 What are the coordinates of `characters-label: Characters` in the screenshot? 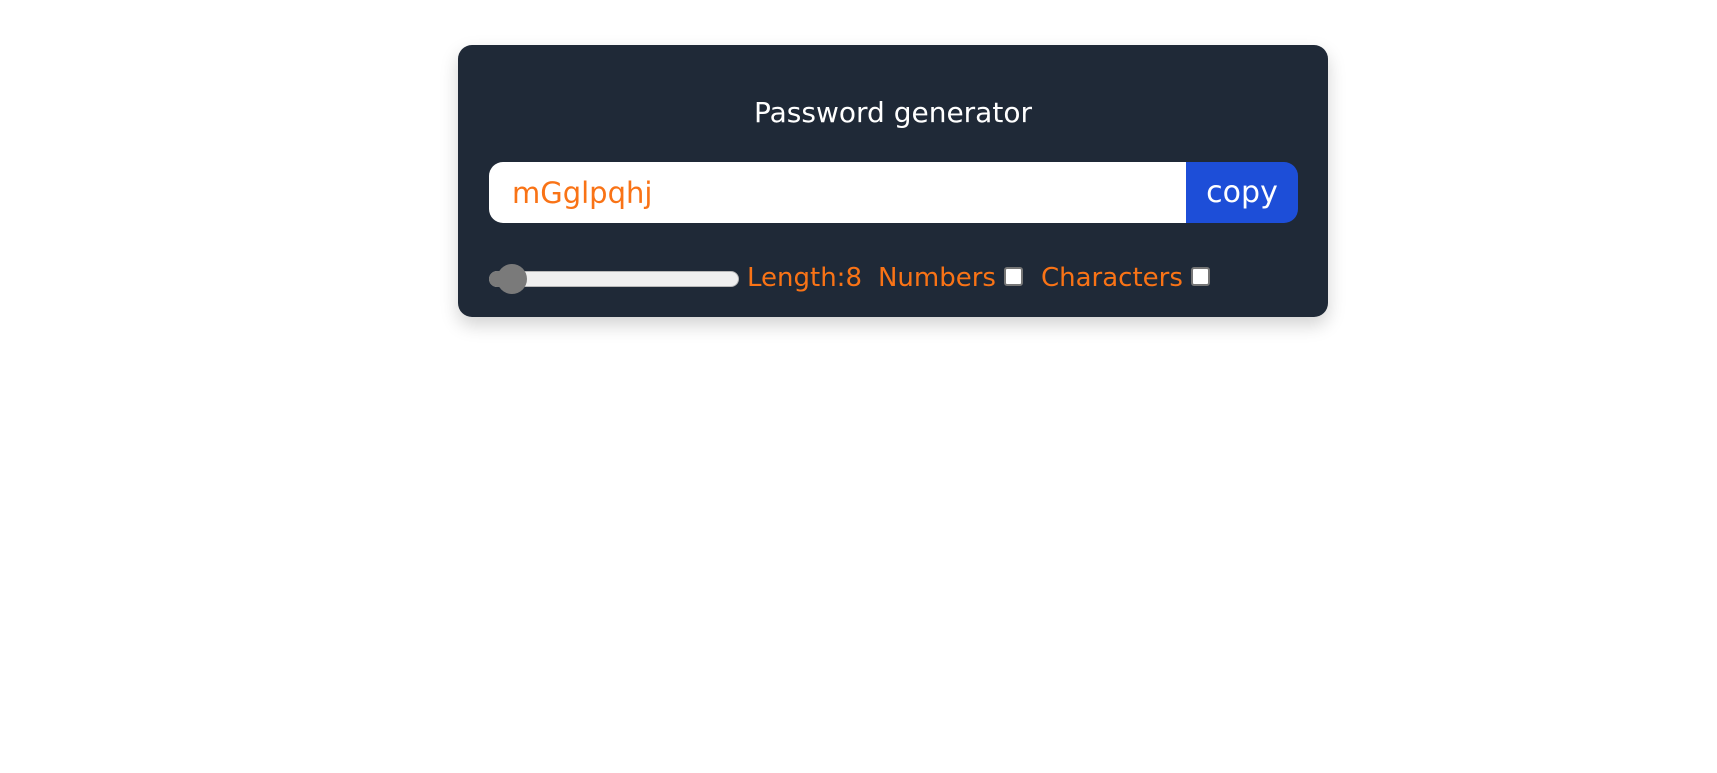 It's located at (1112, 278).